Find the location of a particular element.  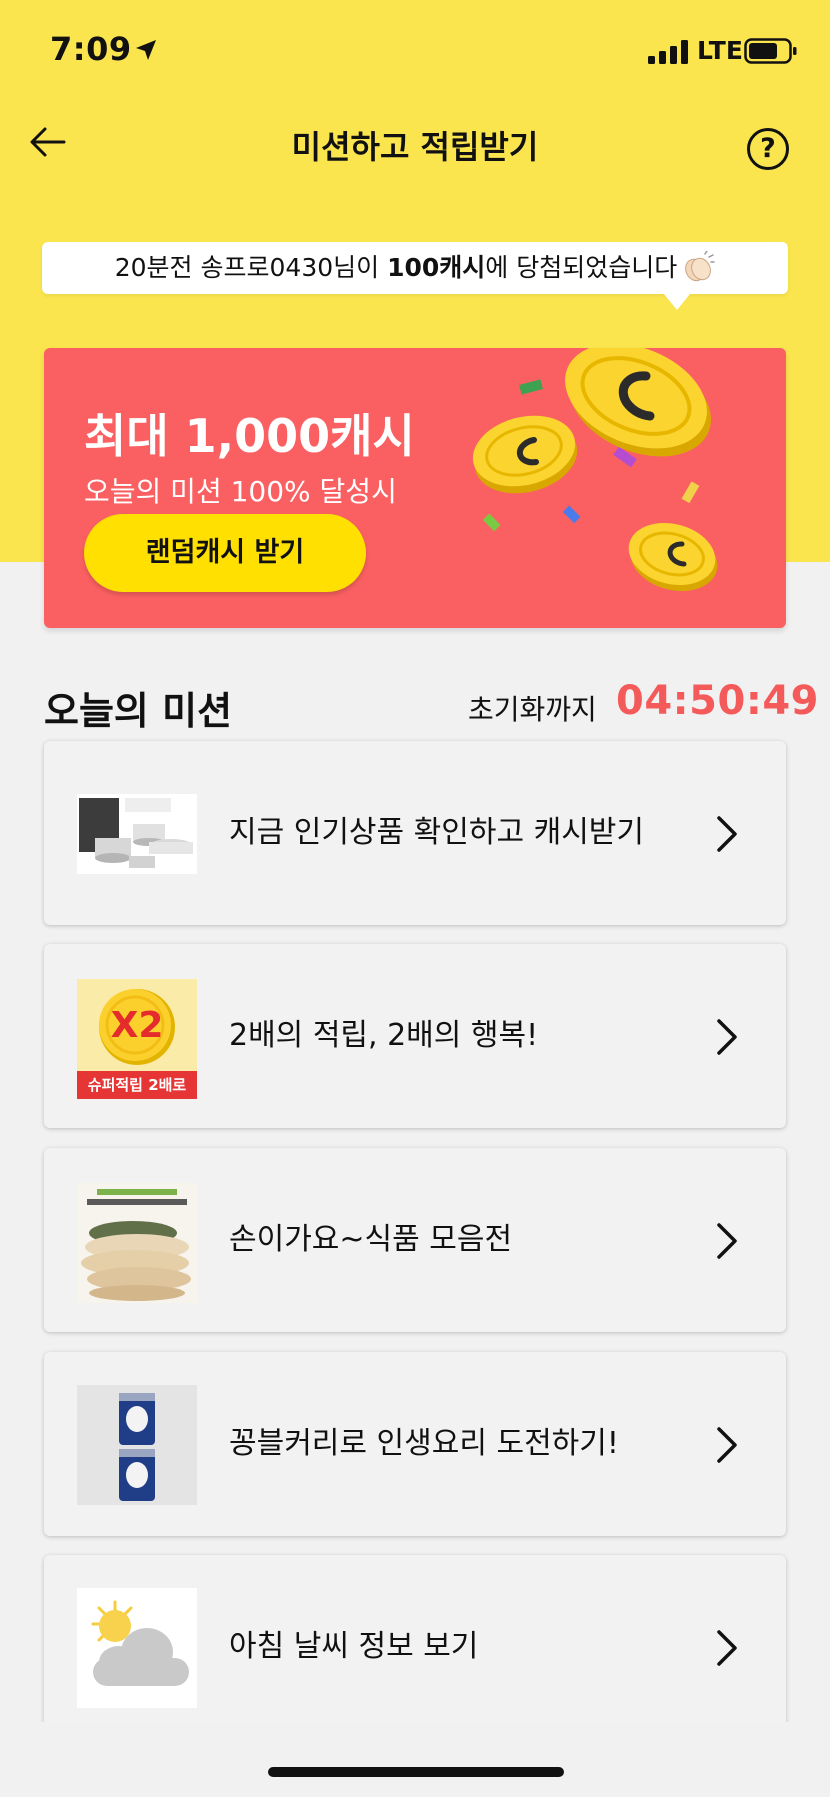

reset-countdown-label: 초기화까지 is located at coordinates (532, 709).